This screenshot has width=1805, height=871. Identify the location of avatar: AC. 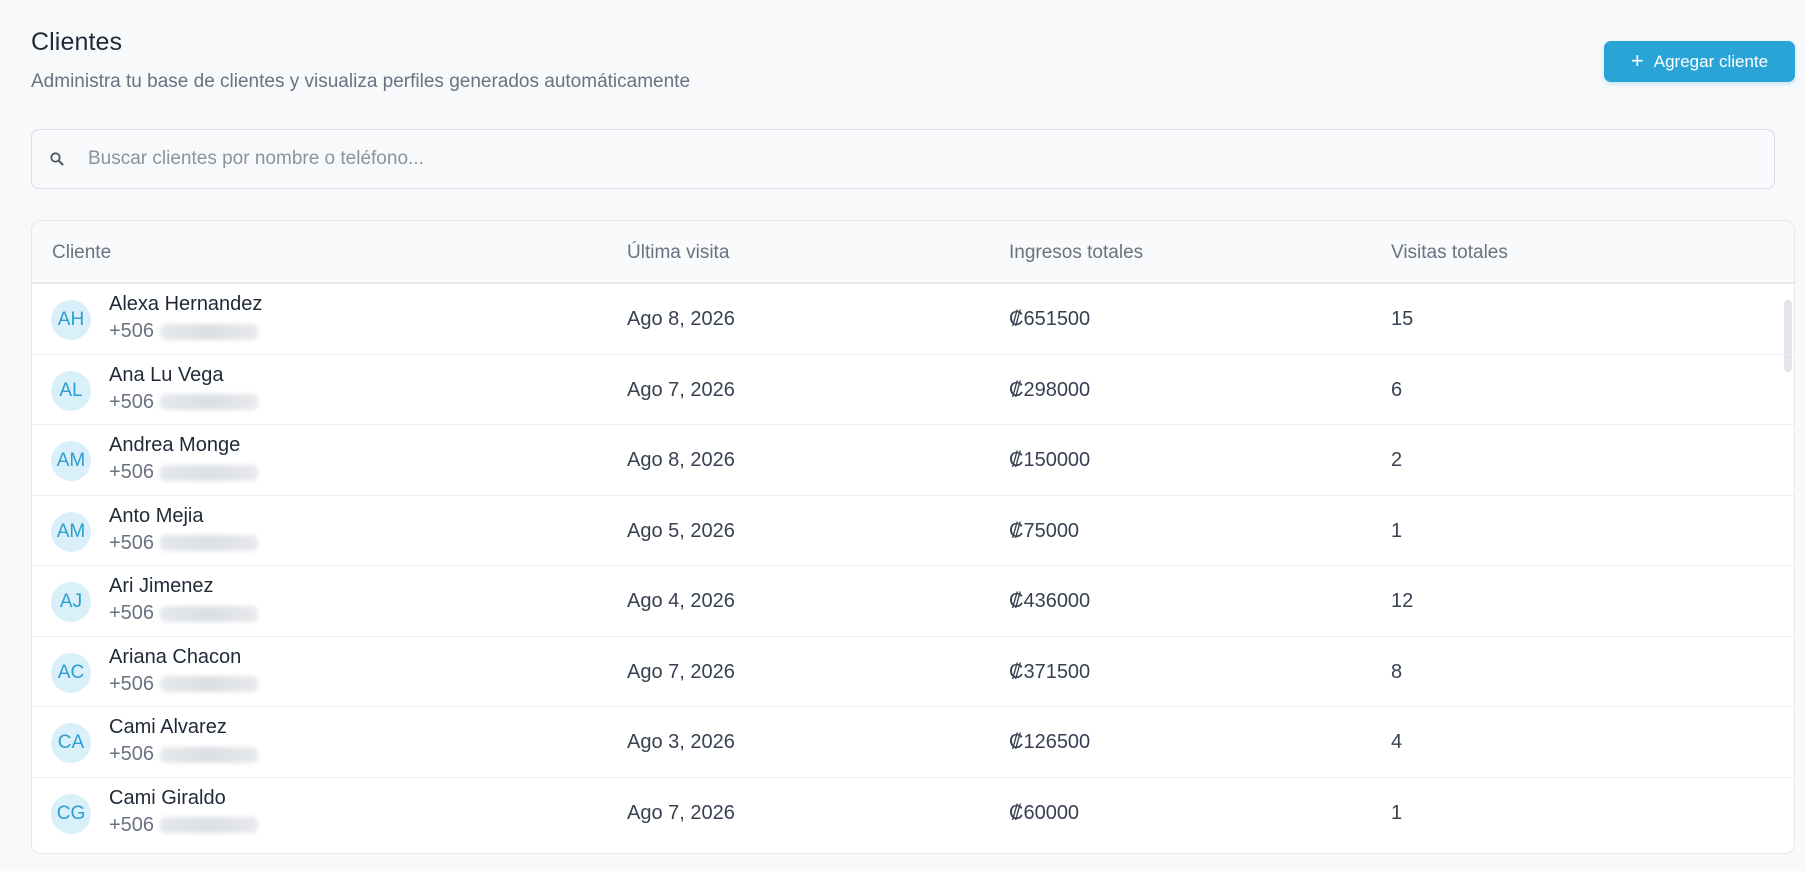
(71, 672).